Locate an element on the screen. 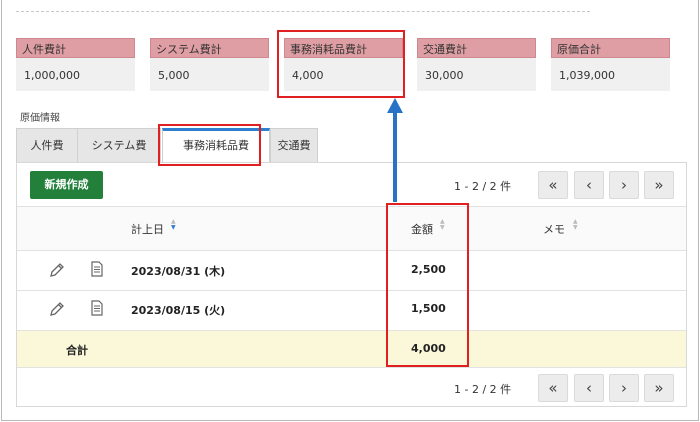 The image size is (700, 422). summary-card-cost-total: 原価合計 1,039,000 is located at coordinates (610, 64).